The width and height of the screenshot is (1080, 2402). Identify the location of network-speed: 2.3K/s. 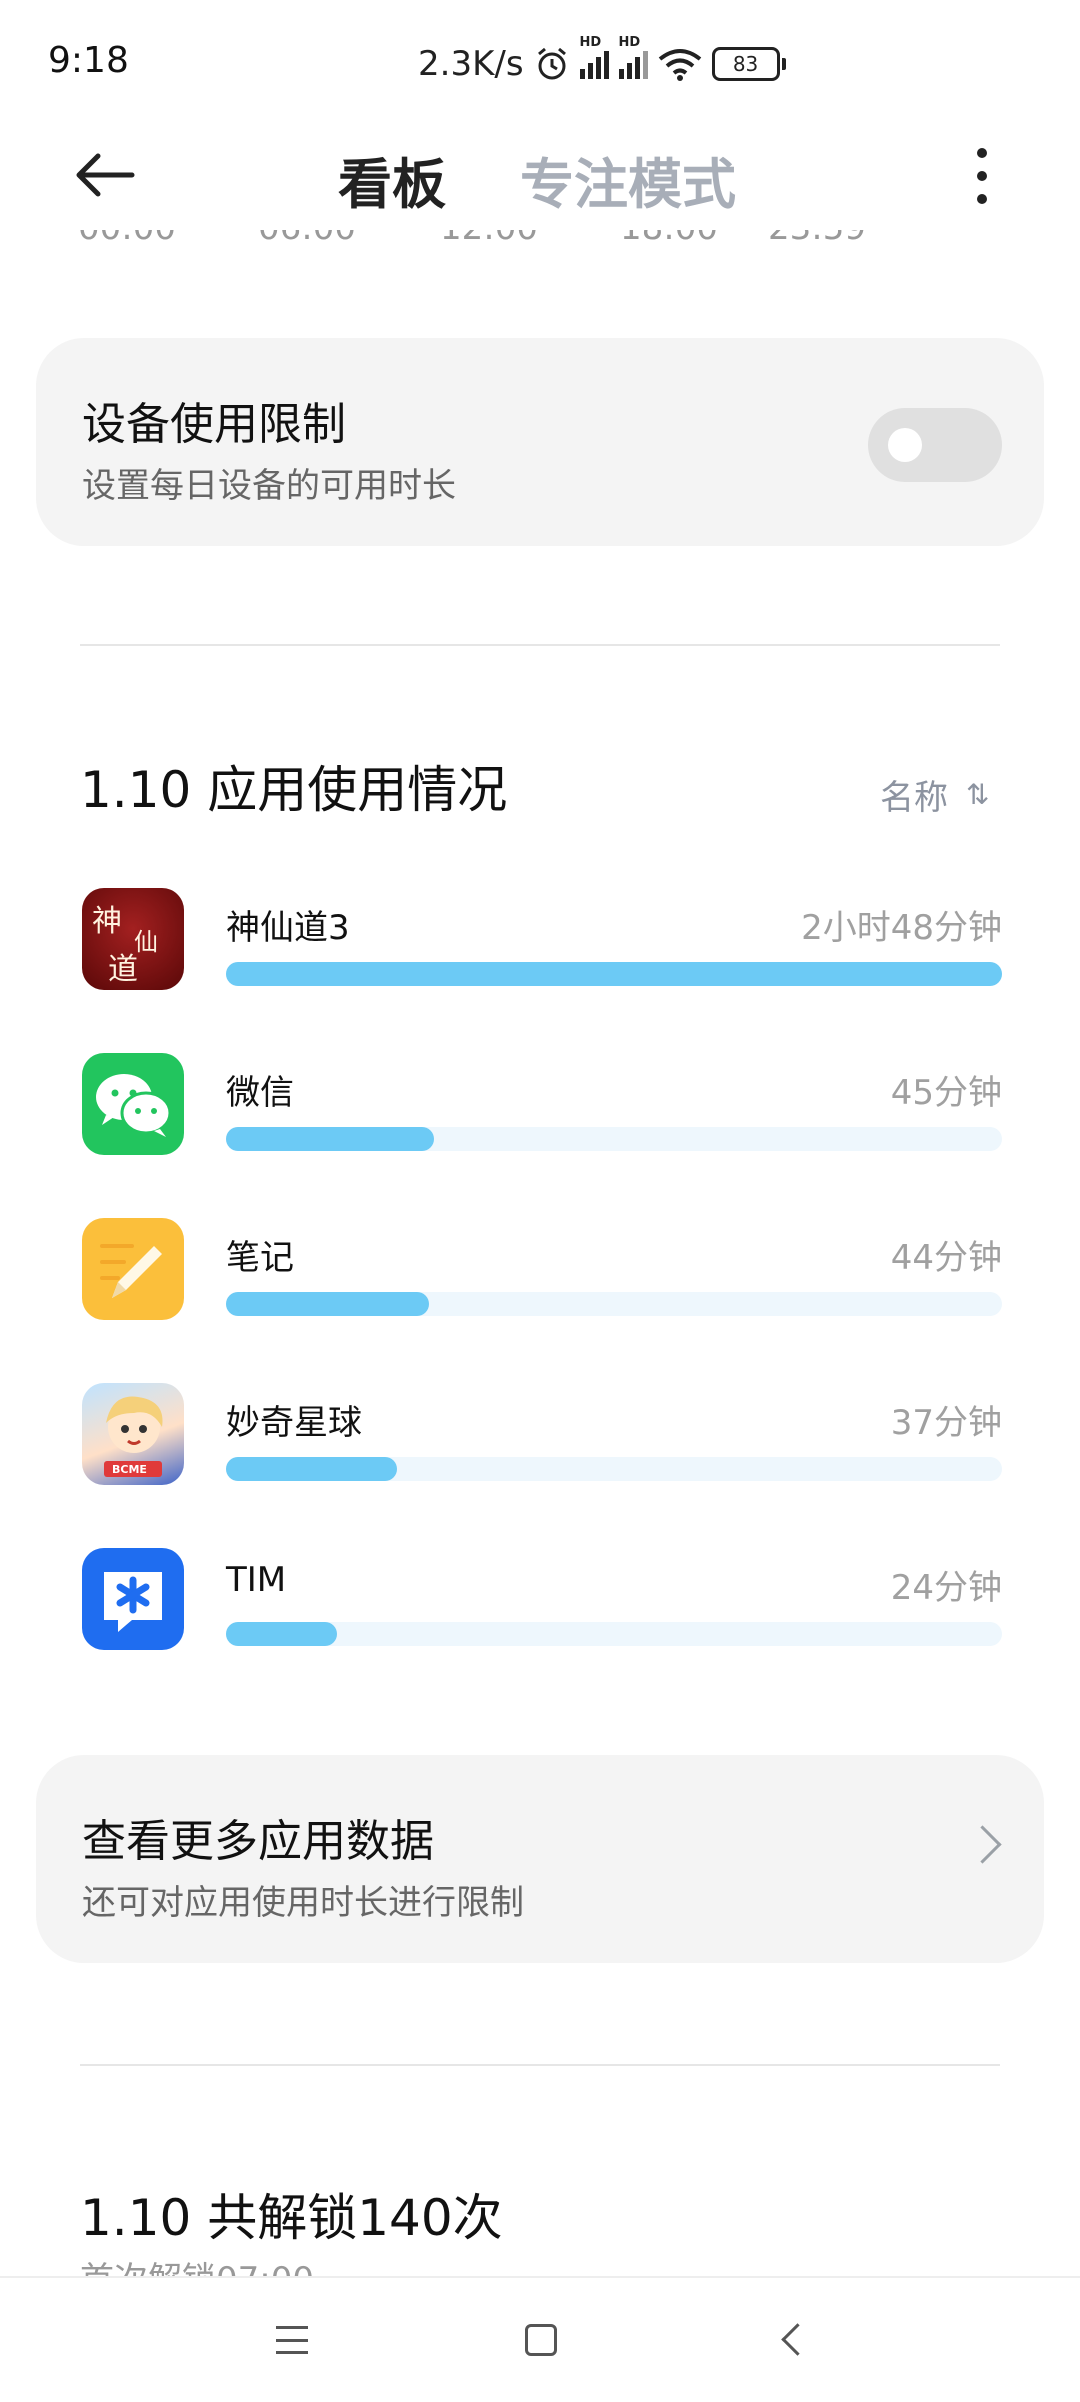
(471, 64).